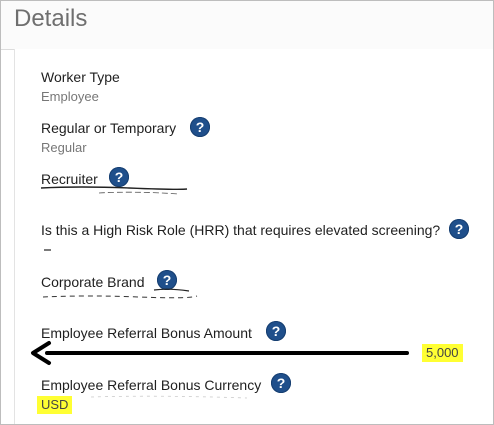 The image size is (494, 425). Describe the element at coordinates (55, 405) in the screenshot. I see `referral-bonus-currency-value: USD` at that location.